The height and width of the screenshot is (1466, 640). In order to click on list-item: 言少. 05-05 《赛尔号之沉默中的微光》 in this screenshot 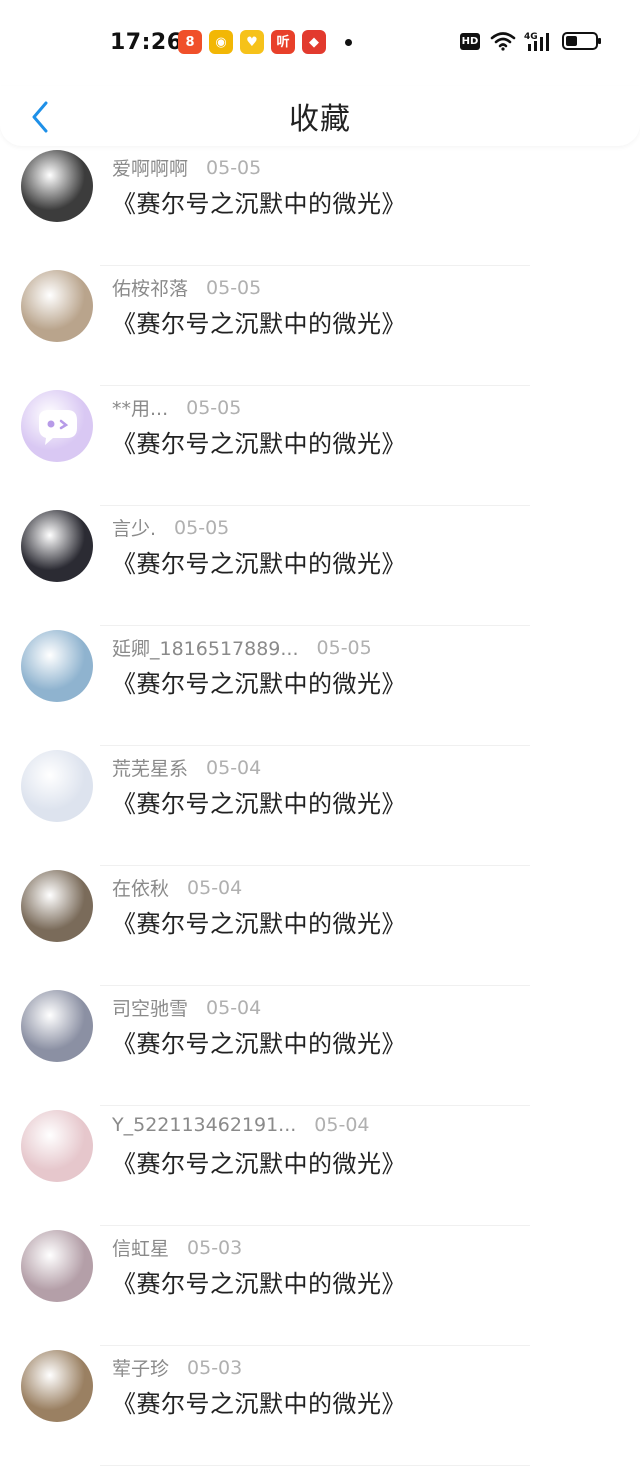, I will do `click(320, 566)`.